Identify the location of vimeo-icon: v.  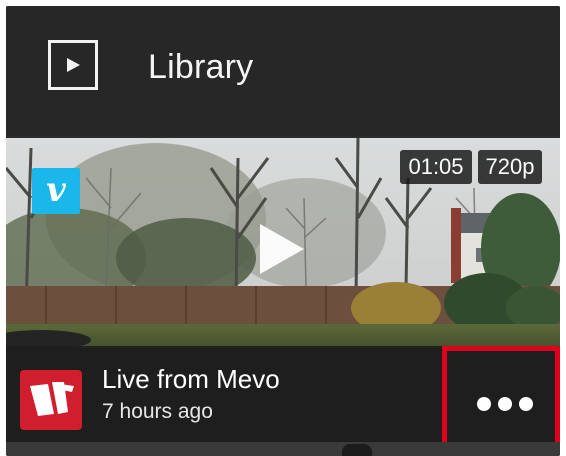
(56, 191).